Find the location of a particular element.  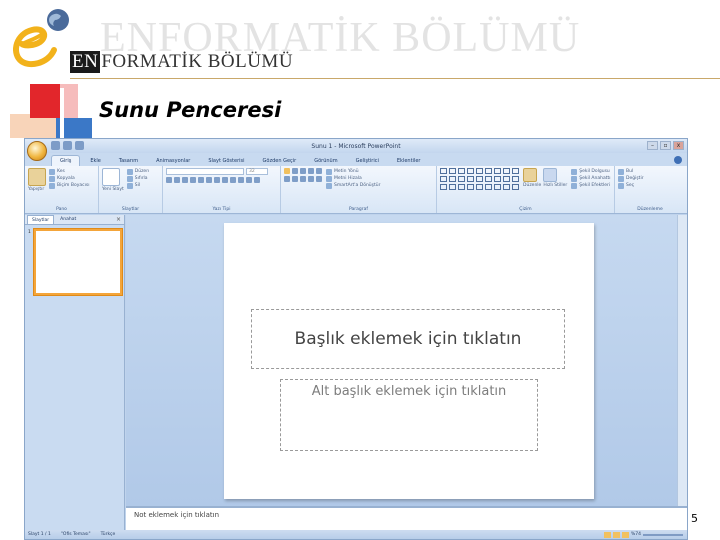

tab-eklentiler: Eklentiler is located at coordinates (409, 161).